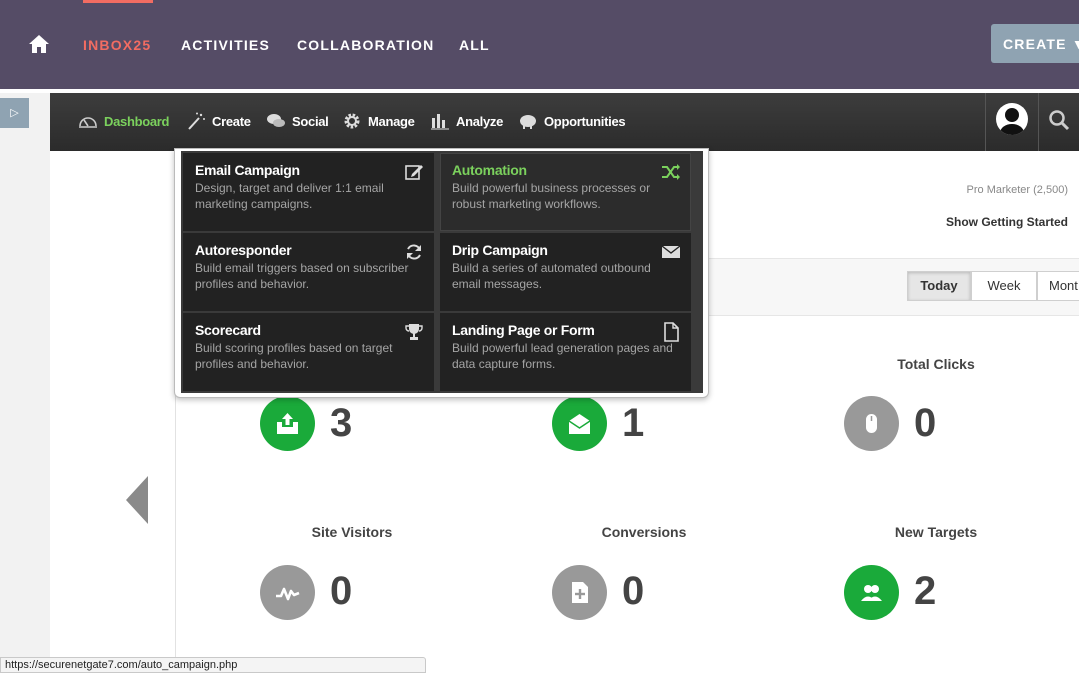  Describe the element at coordinates (1035, 43) in the screenshot. I see `create-button: CREATE ▼` at that location.